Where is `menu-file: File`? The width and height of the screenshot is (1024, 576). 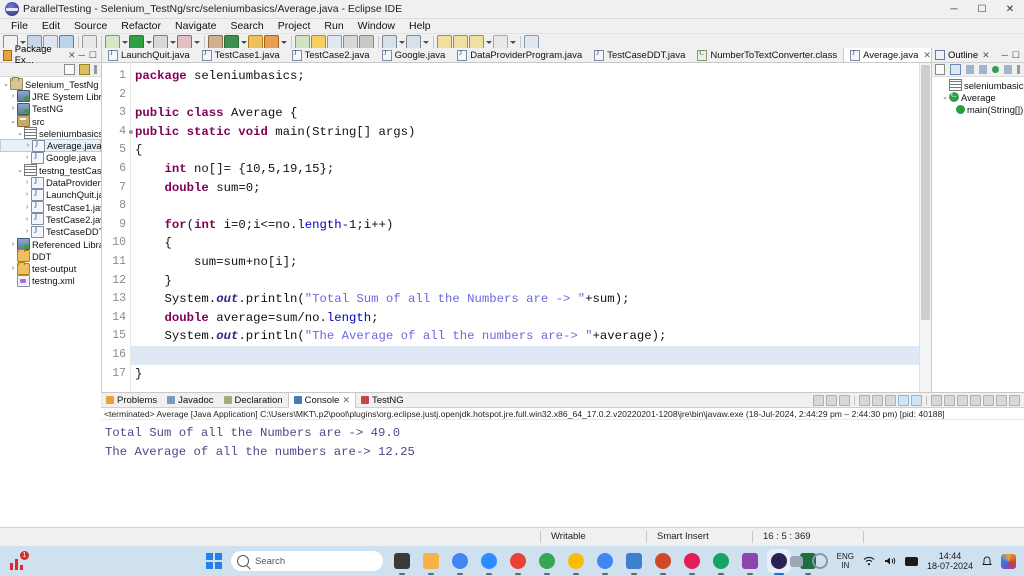 menu-file: File is located at coordinates (19, 26).